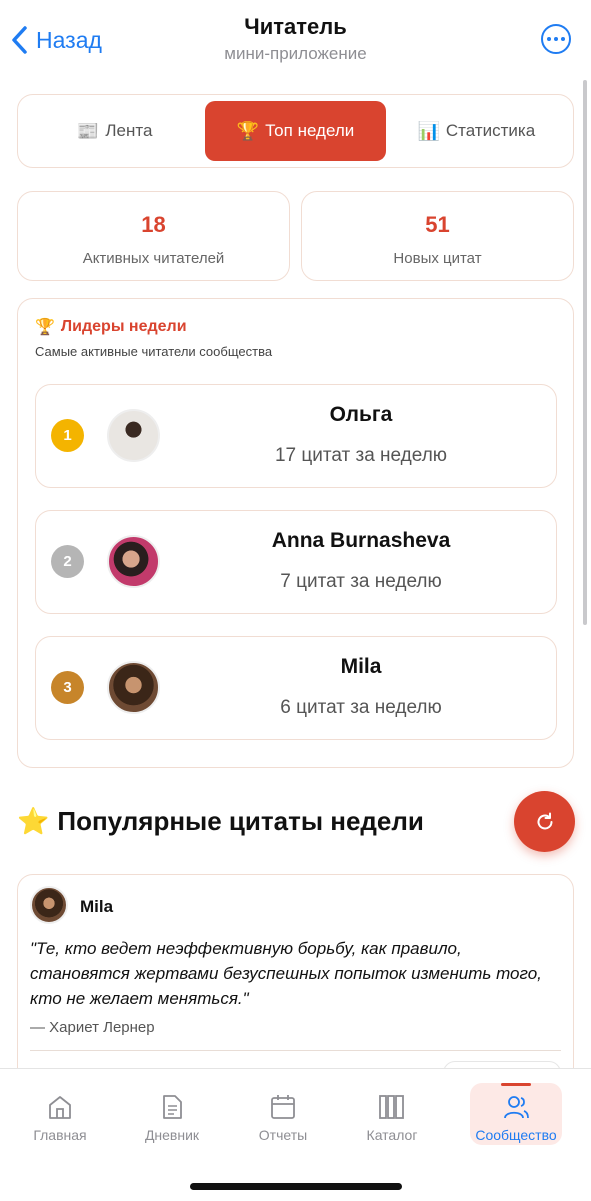  I want to click on popular-title: ⭐ Популярные цитаты недели, so click(220, 821).